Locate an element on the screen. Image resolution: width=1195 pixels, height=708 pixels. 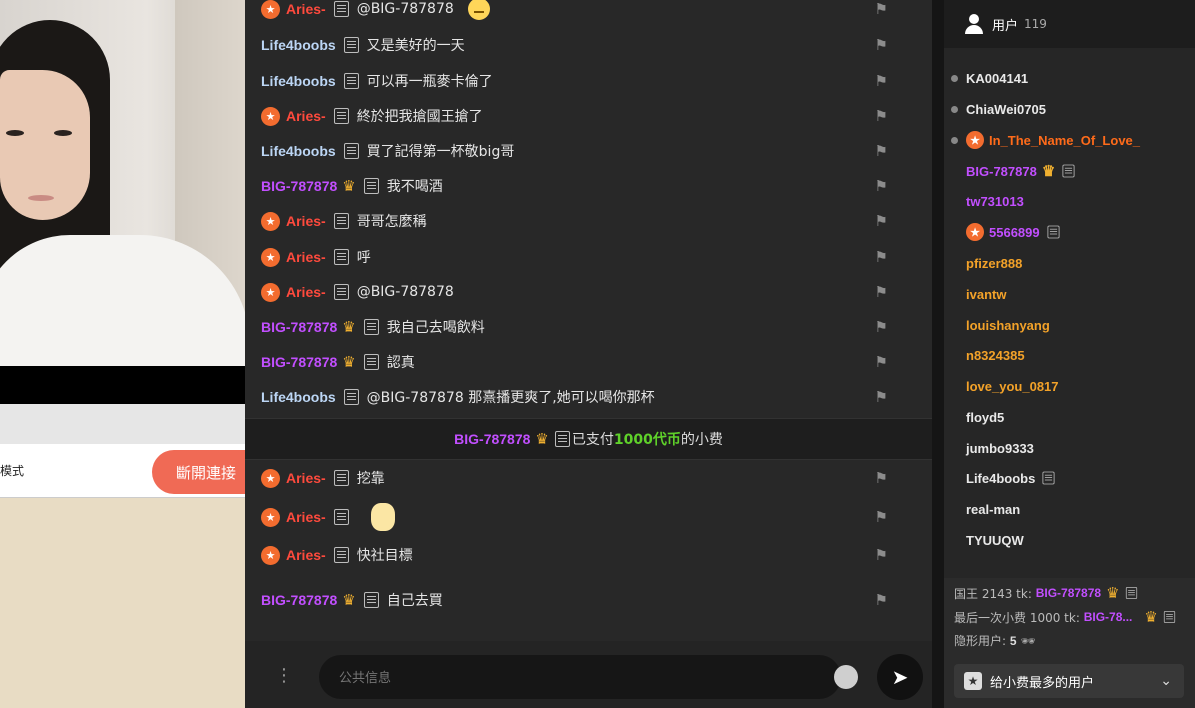
emoji-picker-icon is located at coordinates (846, 677).